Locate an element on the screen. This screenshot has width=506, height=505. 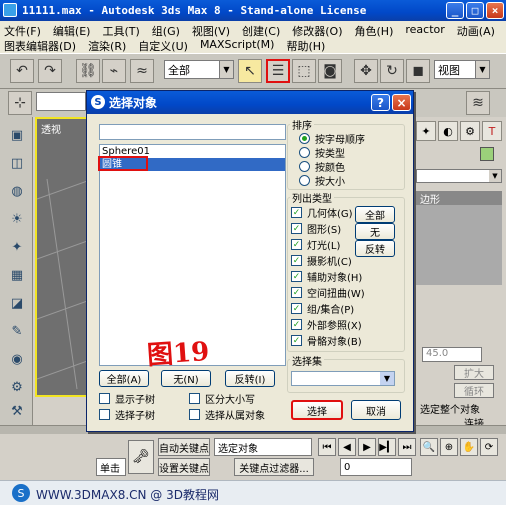
sphere-icon: ◍ is located at coordinates (17, 191).